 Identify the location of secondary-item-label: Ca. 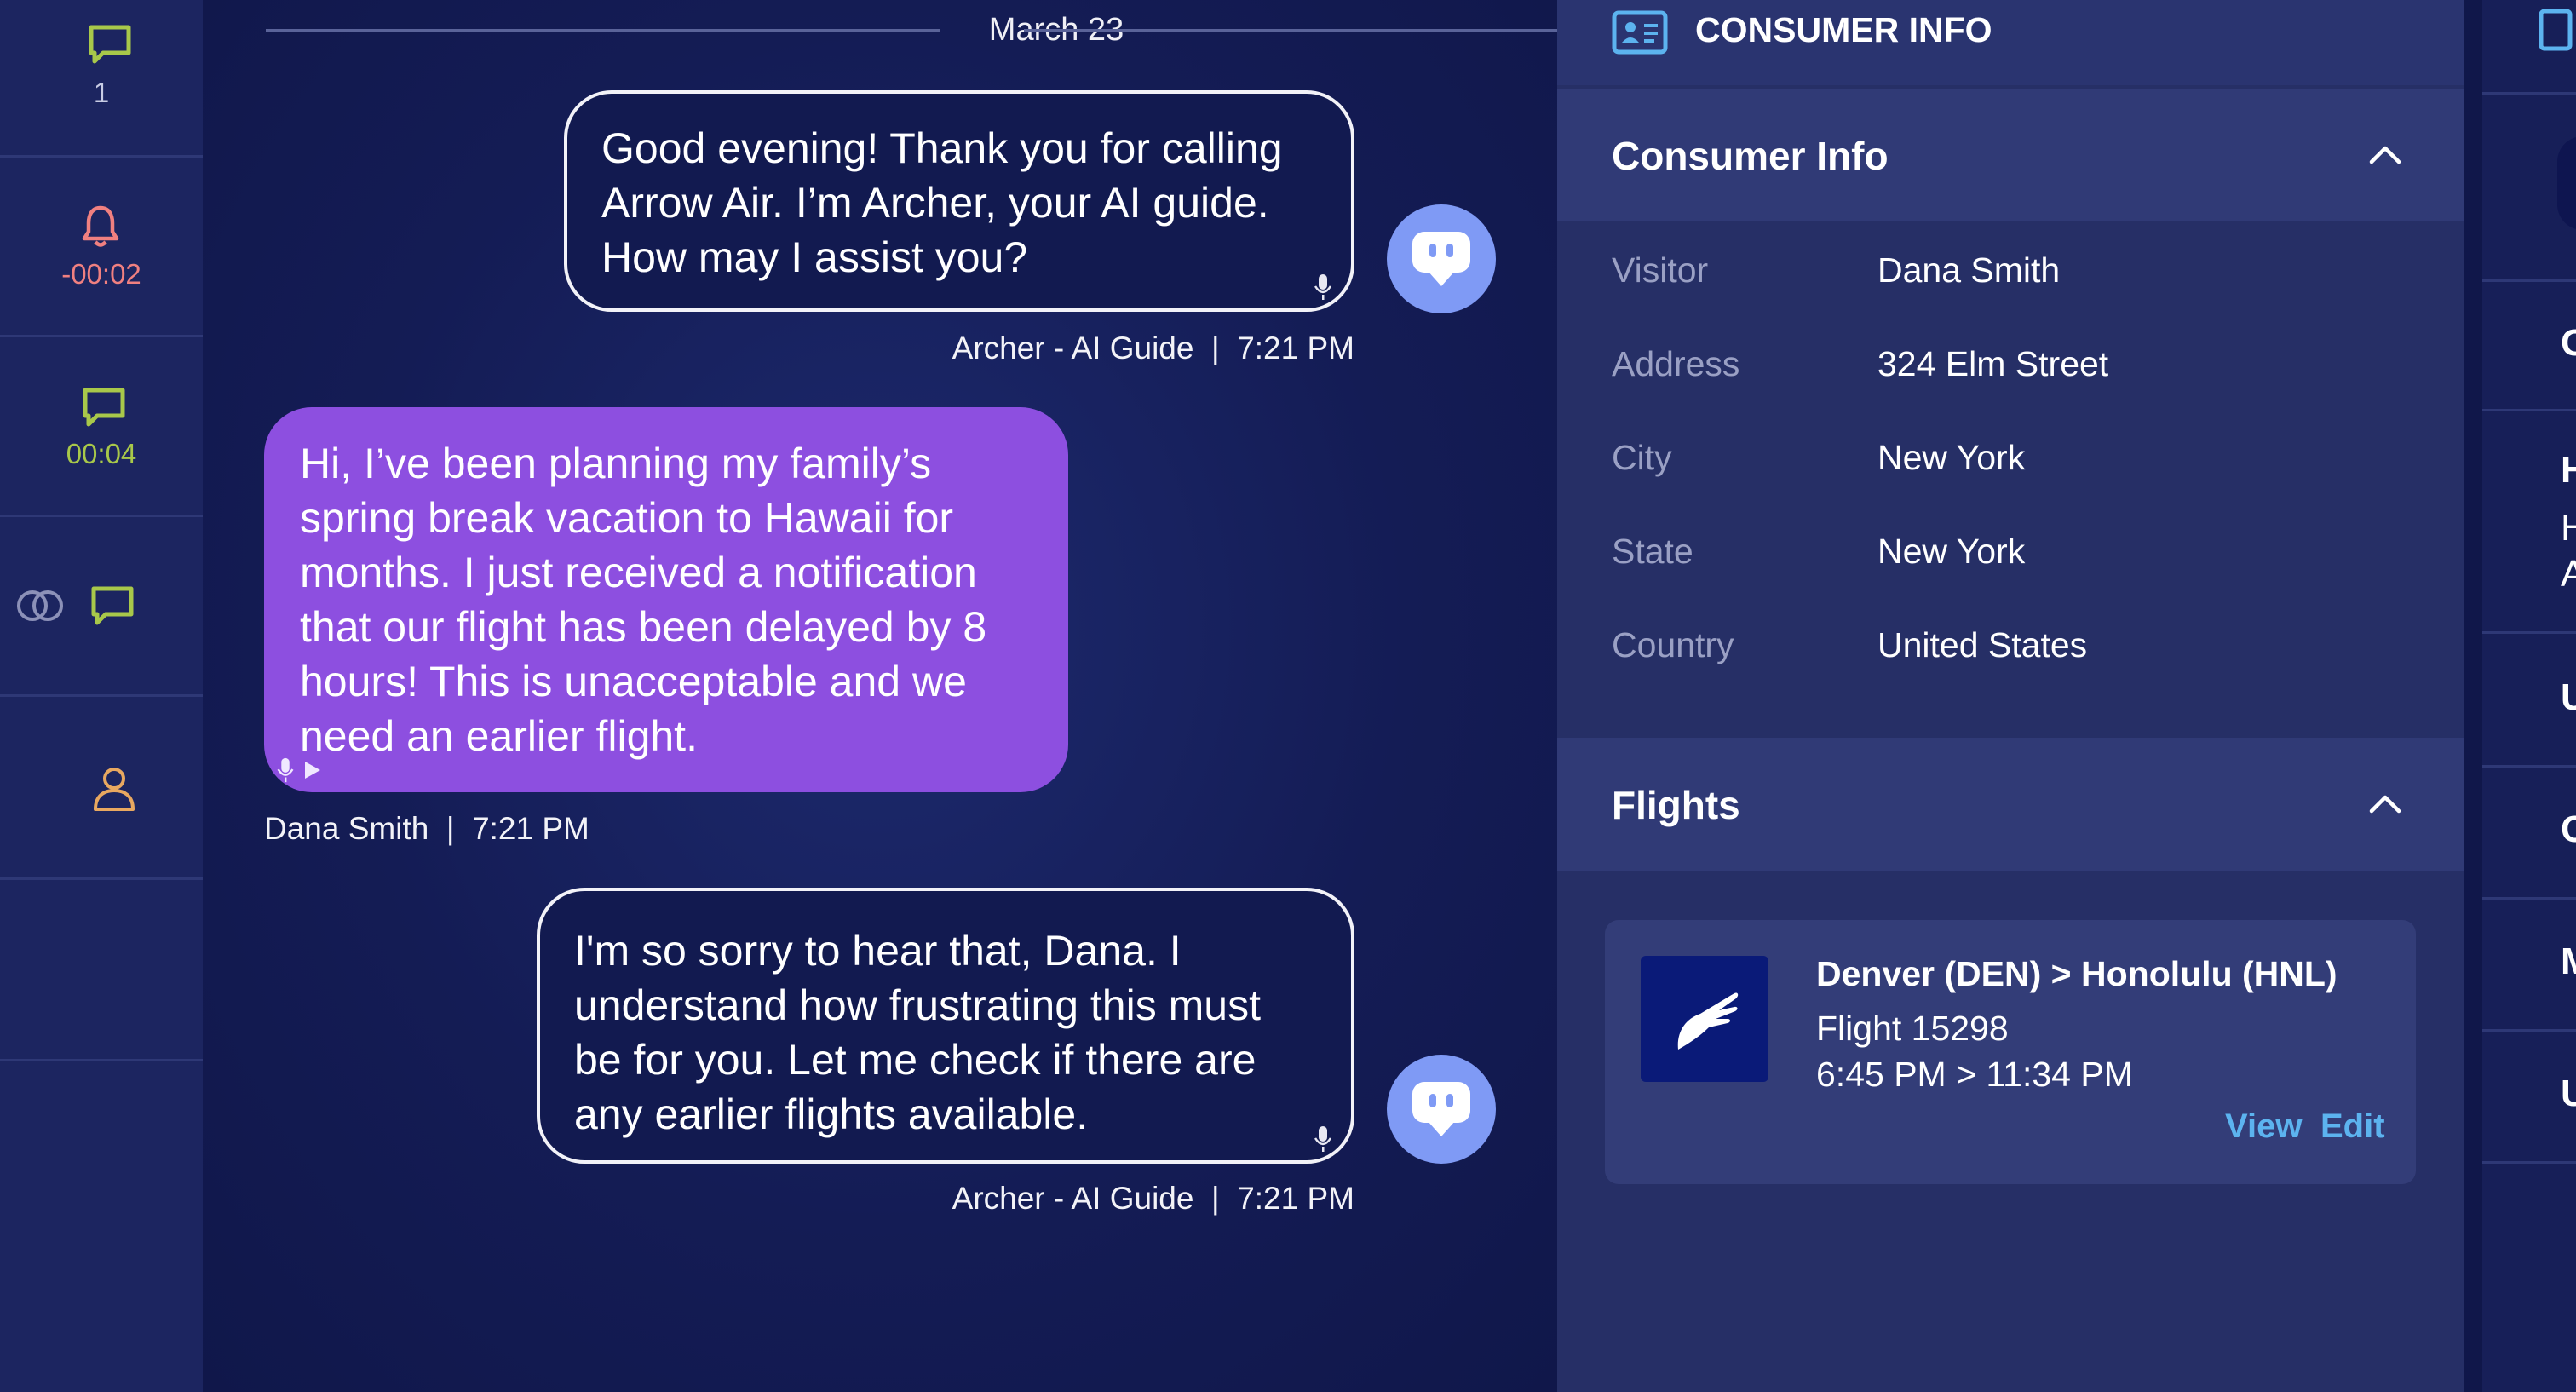
(2569, 829).